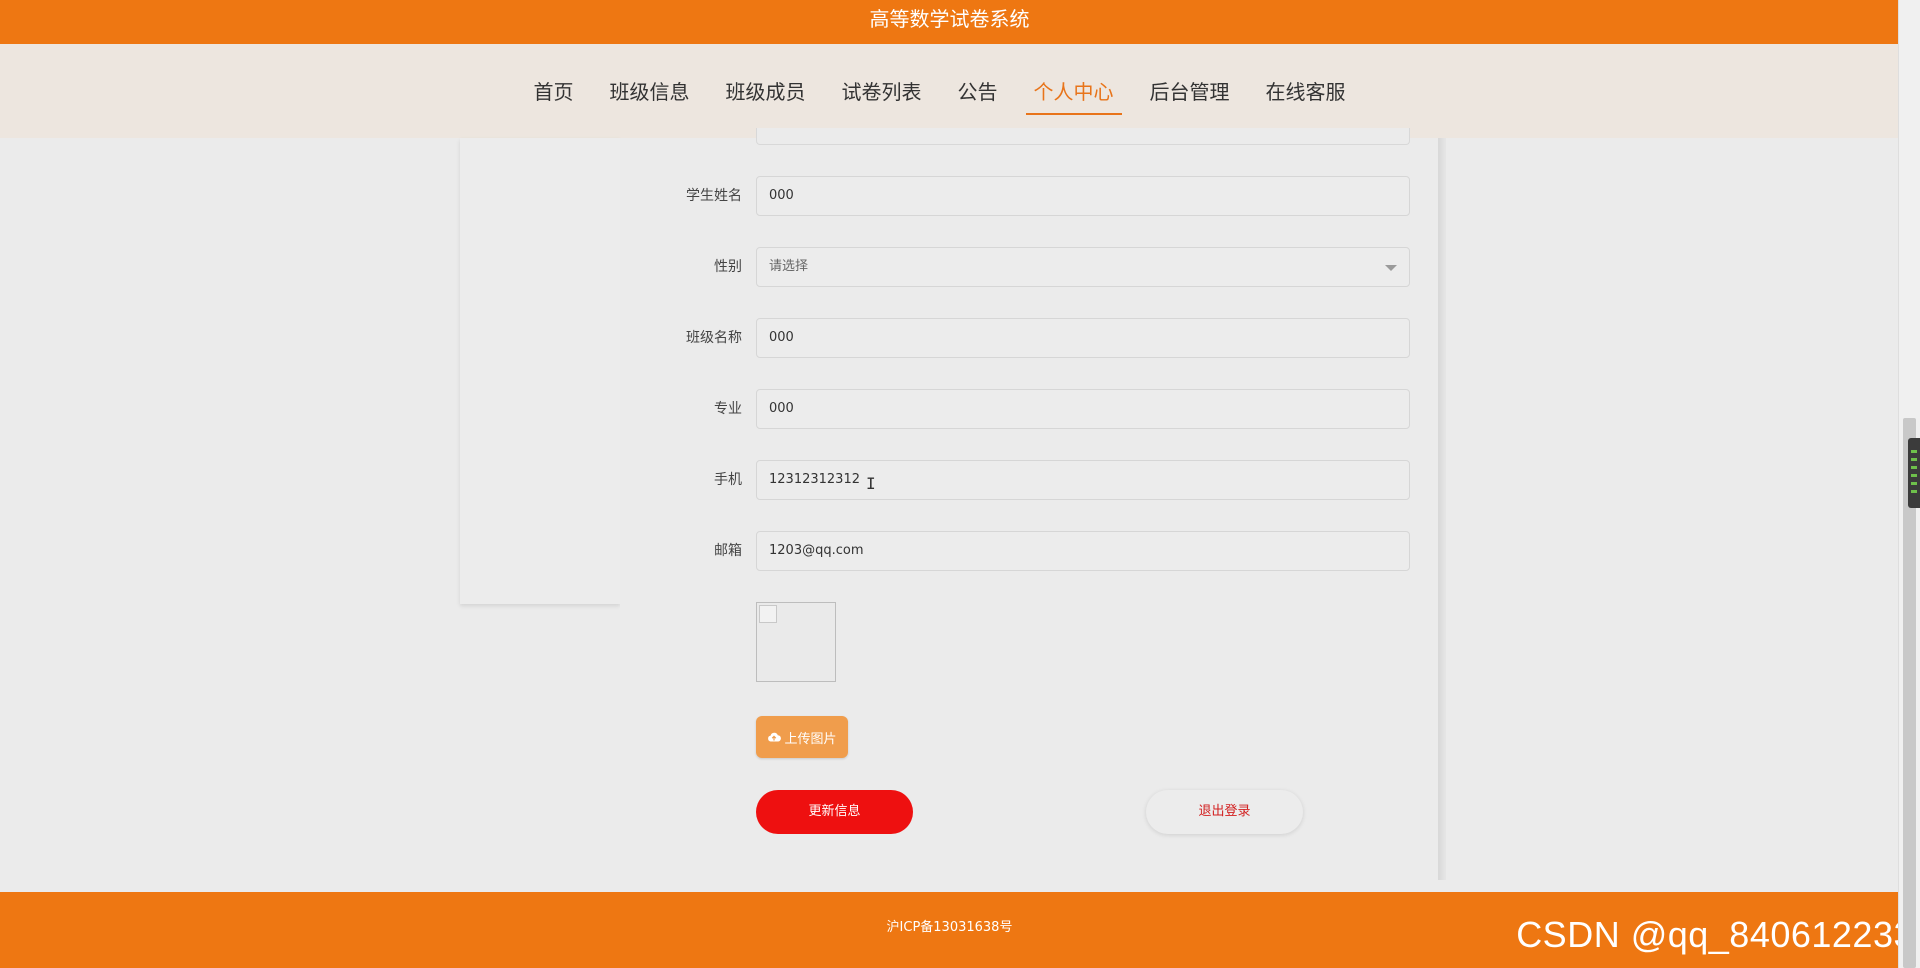  I want to click on upload-button-label: 上传图片, so click(810, 739).